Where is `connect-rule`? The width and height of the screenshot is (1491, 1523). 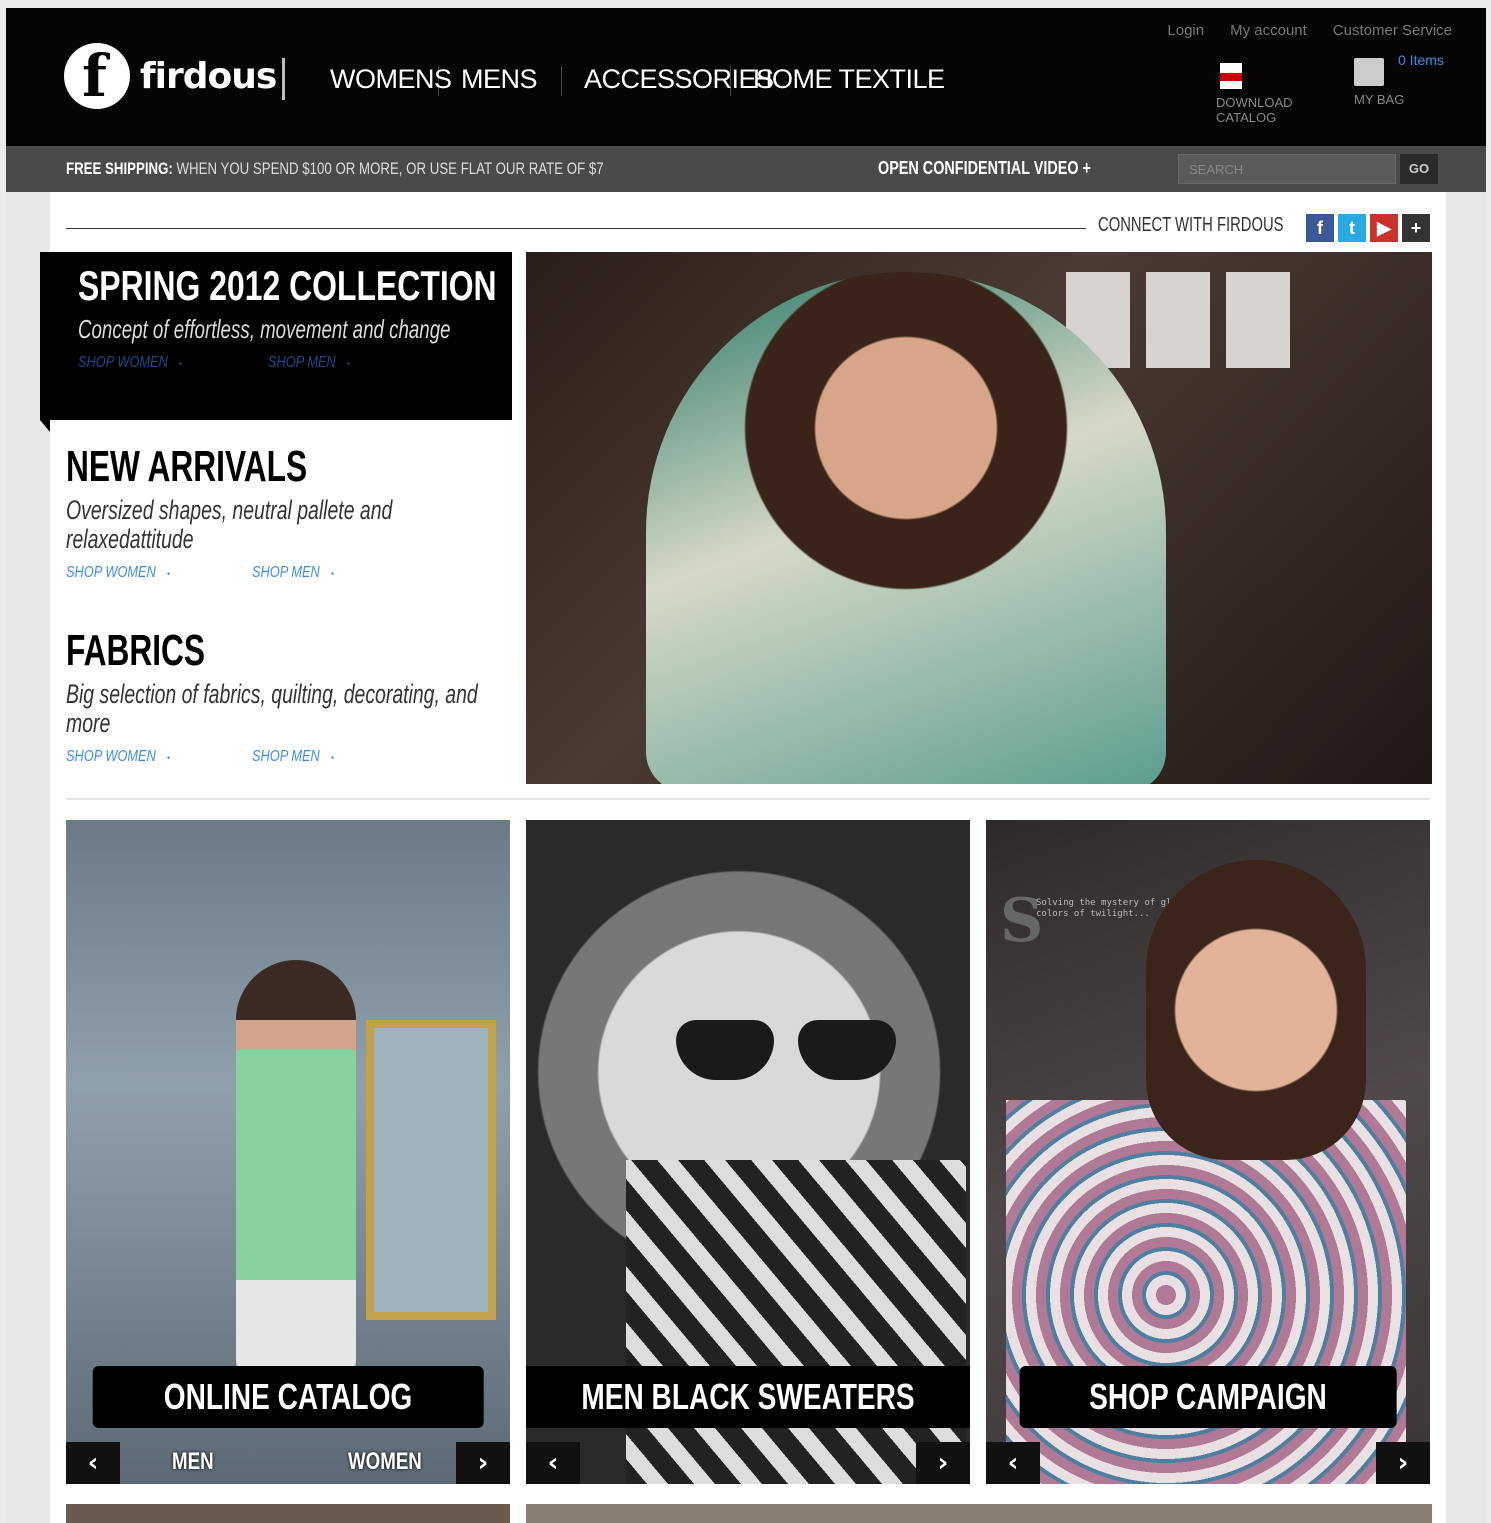
connect-rule is located at coordinates (576, 228).